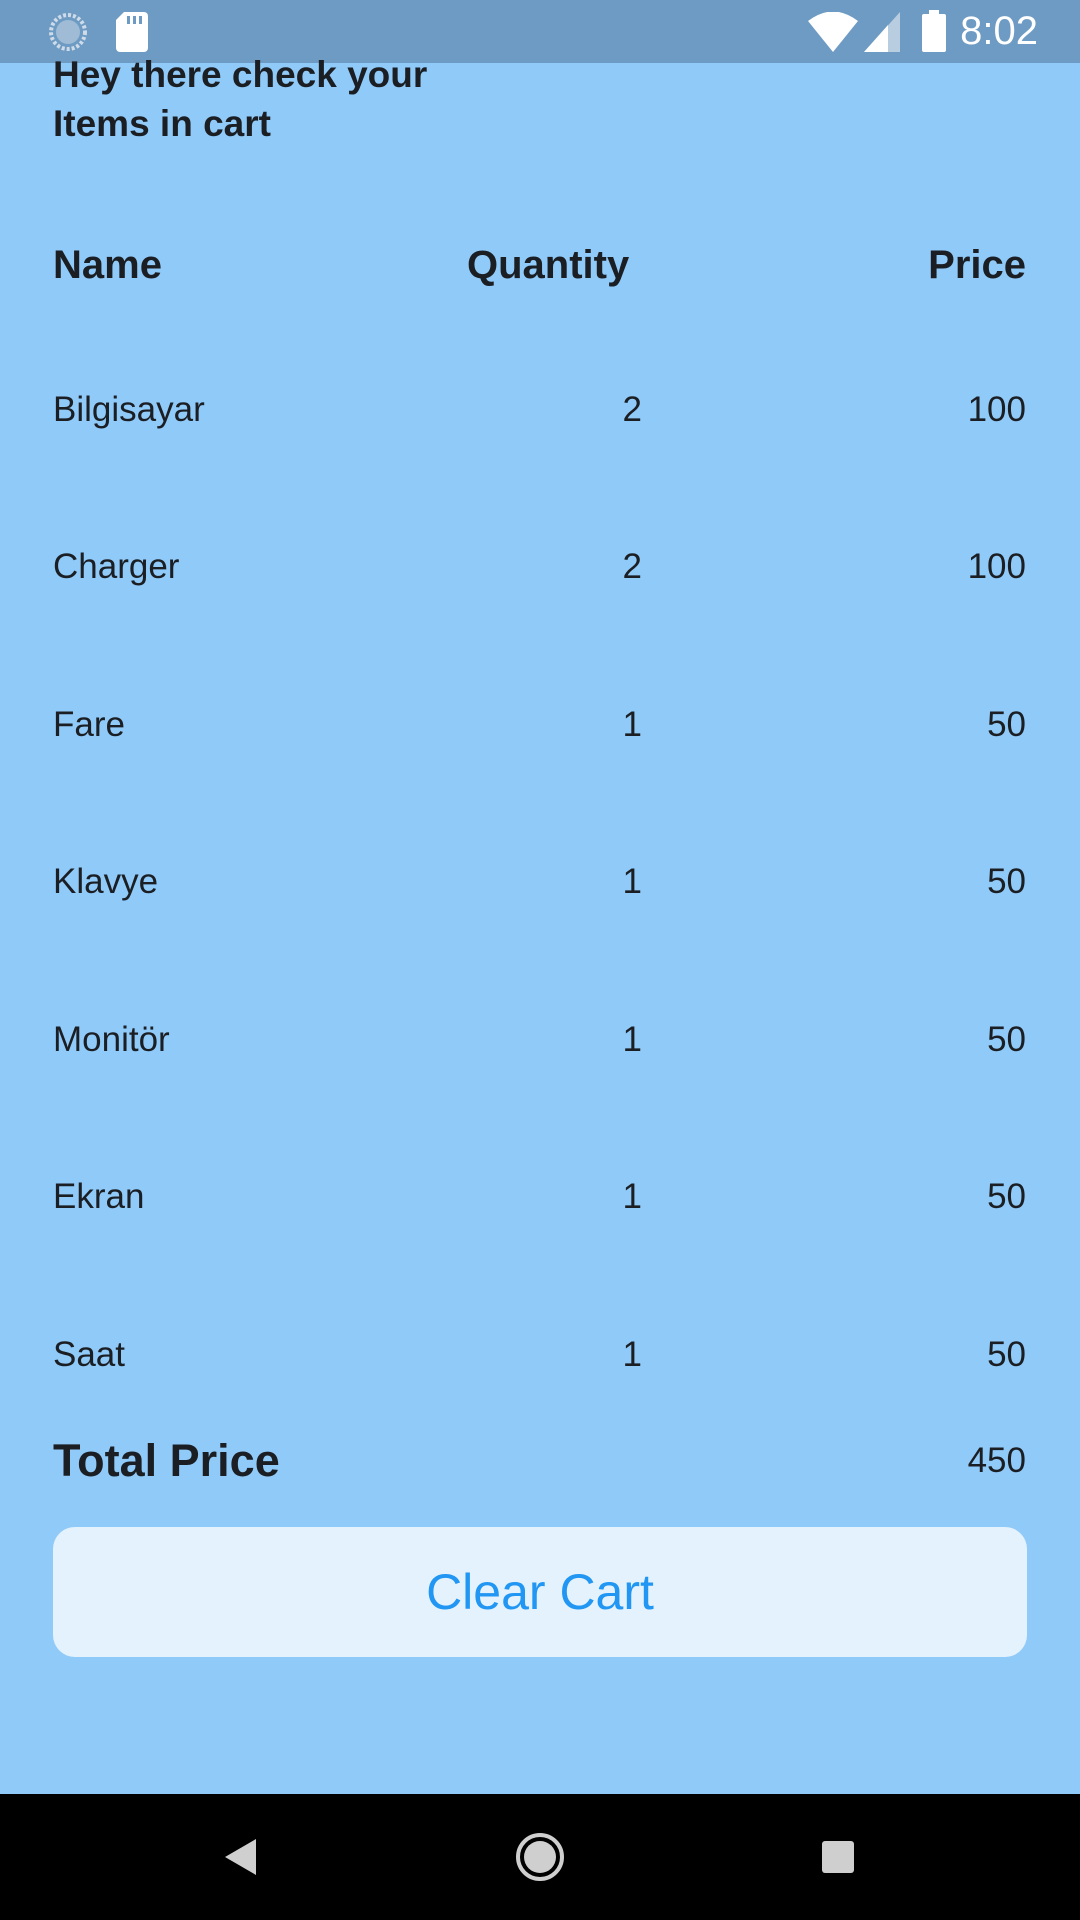 The width and height of the screenshot is (1080, 1920). Describe the element at coordinates (540, 410) in the screenshot. I see `table-row: Bilgisayar 2 100` at that location.